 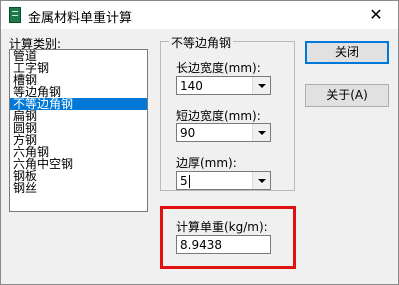 What do you see at coordinates (188, 133) in the screenshot?
I see `short-edge-value: 90` at bounding box center [188, 133].